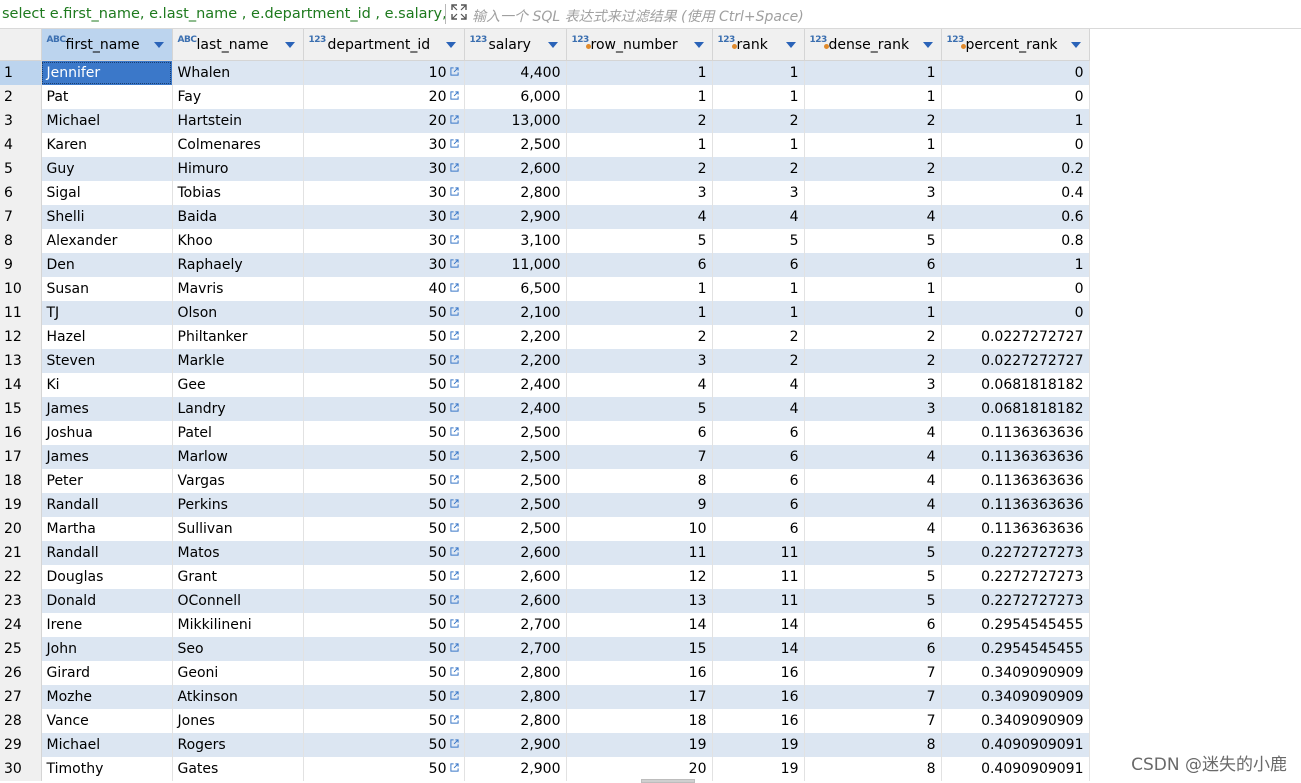 The height and width of the screenshot is (783, 1301). Describe the element at coordinates (238, 456) in the screenshot. I see `cell-last-name: Marlow` at that location.